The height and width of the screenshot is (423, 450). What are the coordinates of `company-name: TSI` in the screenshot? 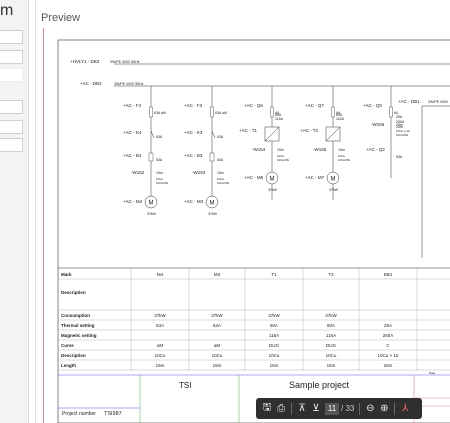 It's located at (185, 385).